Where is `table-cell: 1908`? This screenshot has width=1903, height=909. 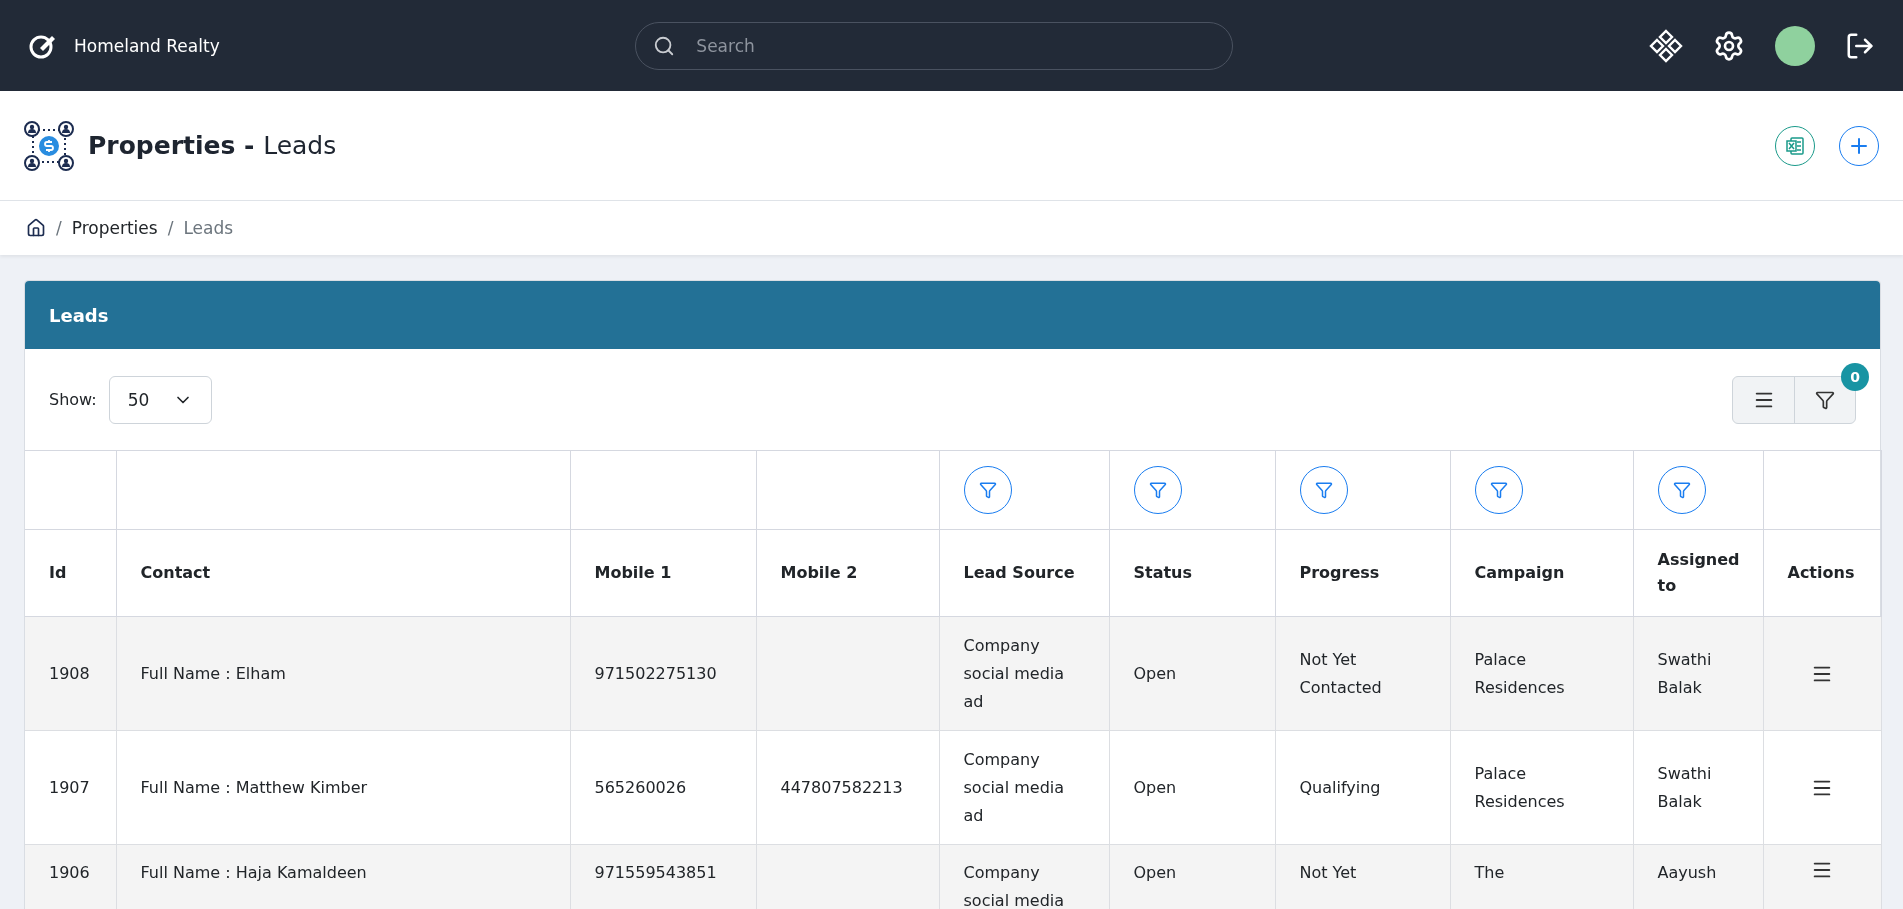
table-cell: 1908 is located at coordinates (69, 673).